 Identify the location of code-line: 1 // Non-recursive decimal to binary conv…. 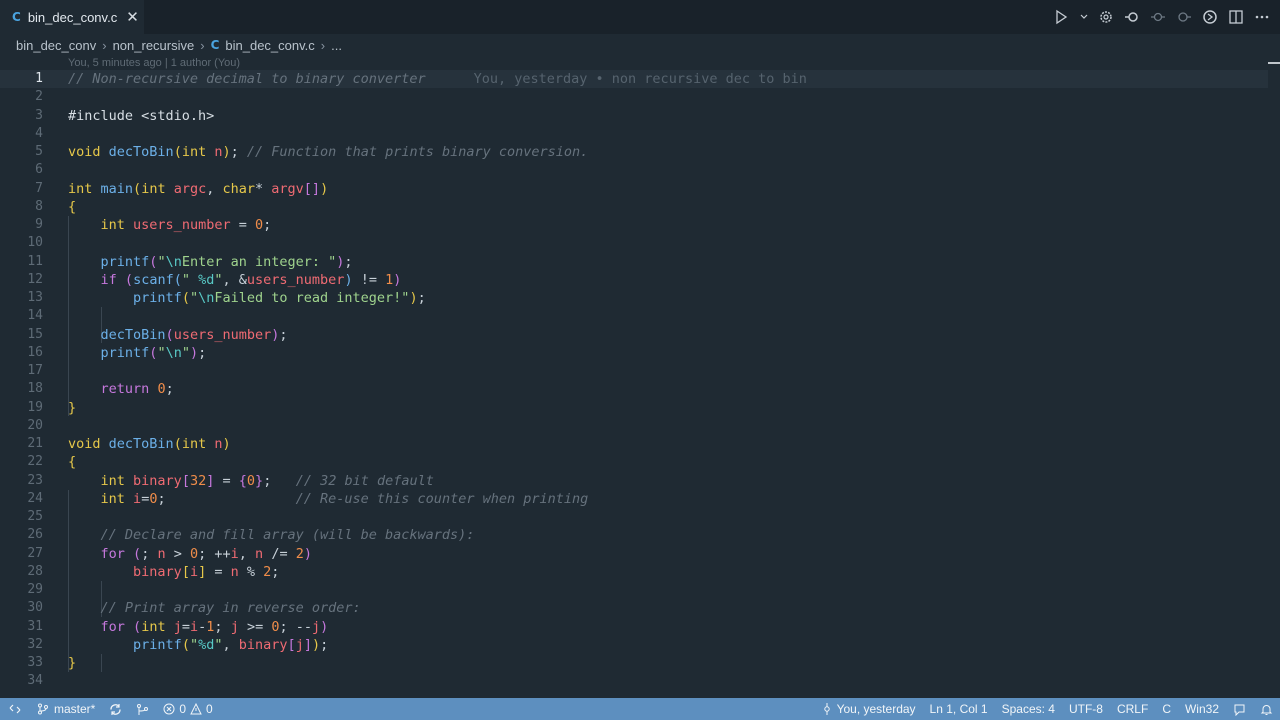
(634, 79).